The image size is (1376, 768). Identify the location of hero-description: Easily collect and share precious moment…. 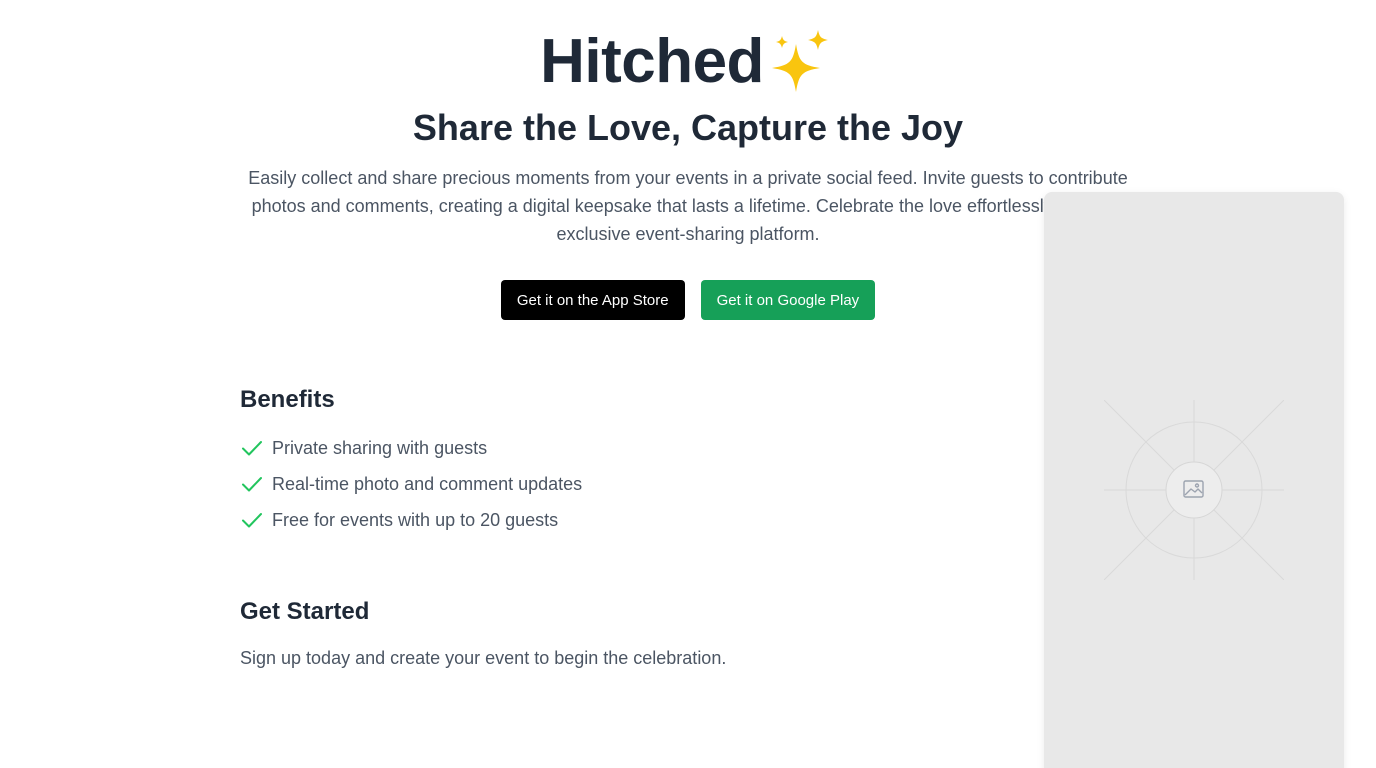
(688, 206).